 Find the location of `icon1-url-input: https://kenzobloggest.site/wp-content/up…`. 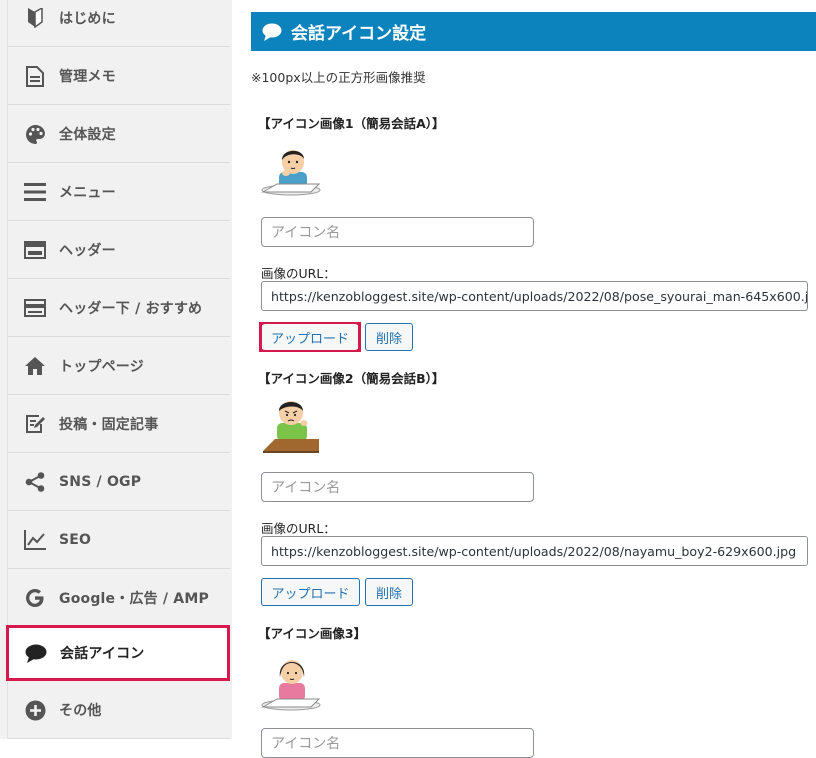

icon1-url-input: https://kenzobloggest.site/wp-content/up… is located at coordinates (534, 296).